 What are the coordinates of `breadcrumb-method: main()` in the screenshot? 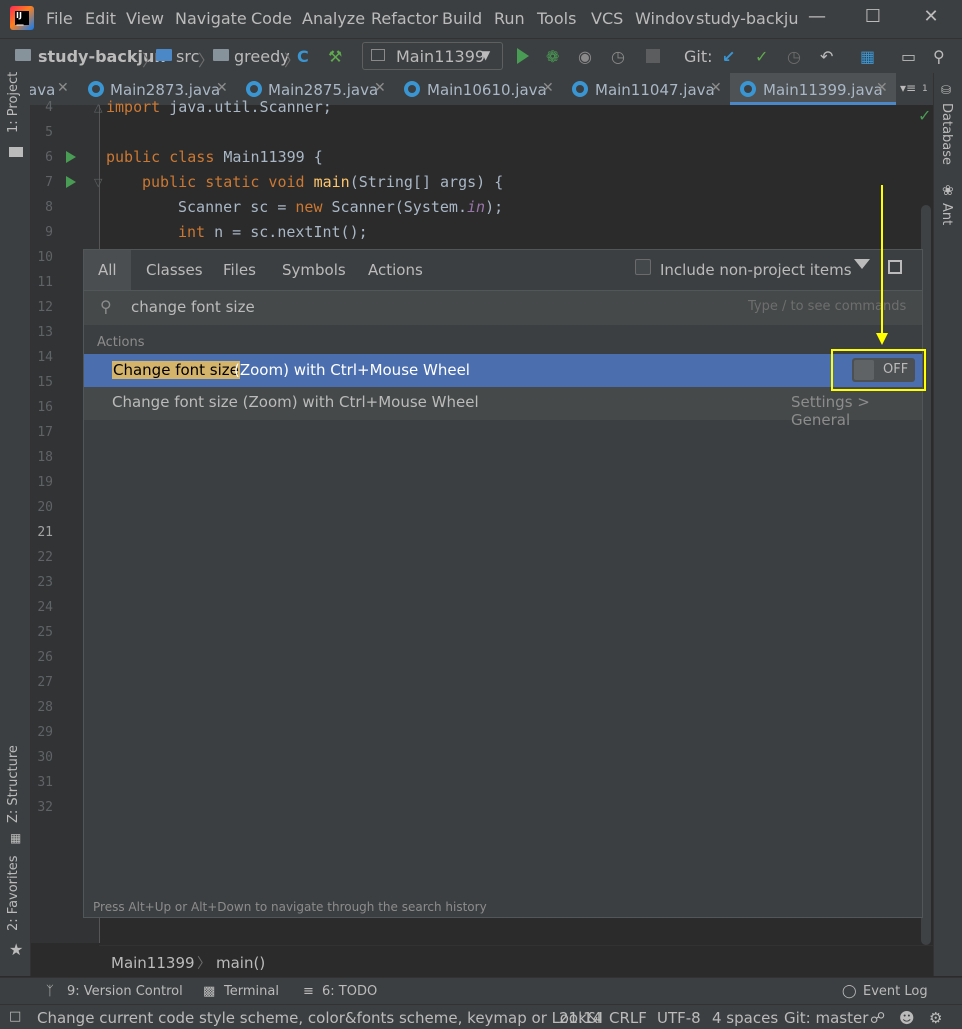 It's located at (240, 963).